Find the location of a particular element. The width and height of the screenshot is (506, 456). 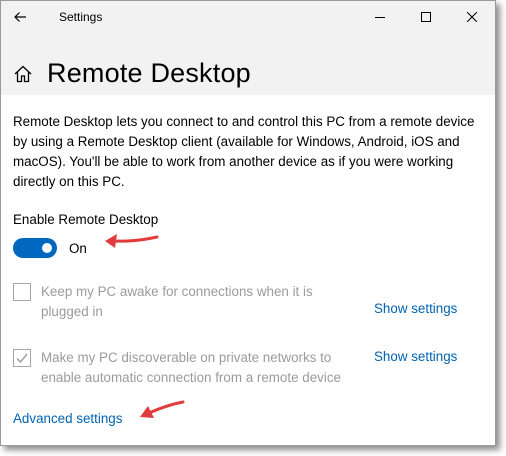

keep-awake-checkbox is located at coordinates (22, 292).